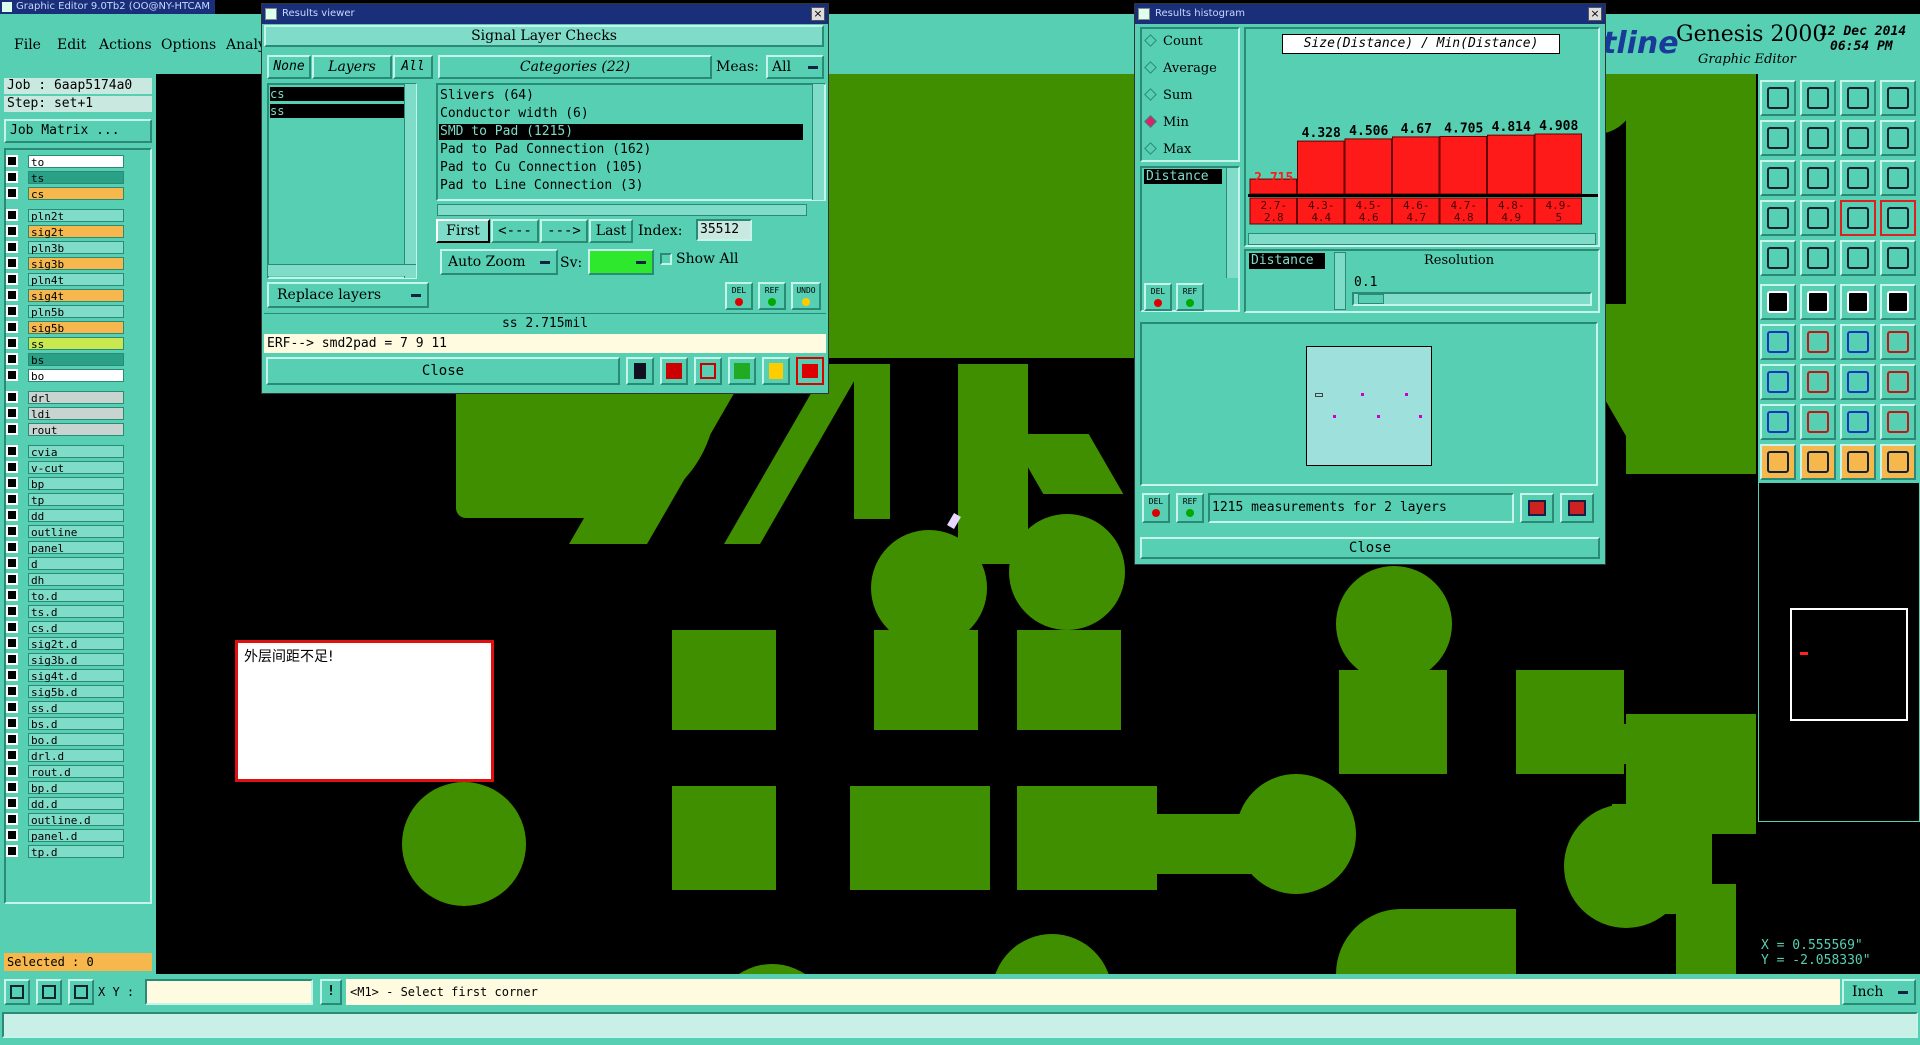 The width and height of the screenshot is (1920, 1045). Describe the element at coordinates (1778, 302) in the screenshot. I see `connect-icon` at that location.